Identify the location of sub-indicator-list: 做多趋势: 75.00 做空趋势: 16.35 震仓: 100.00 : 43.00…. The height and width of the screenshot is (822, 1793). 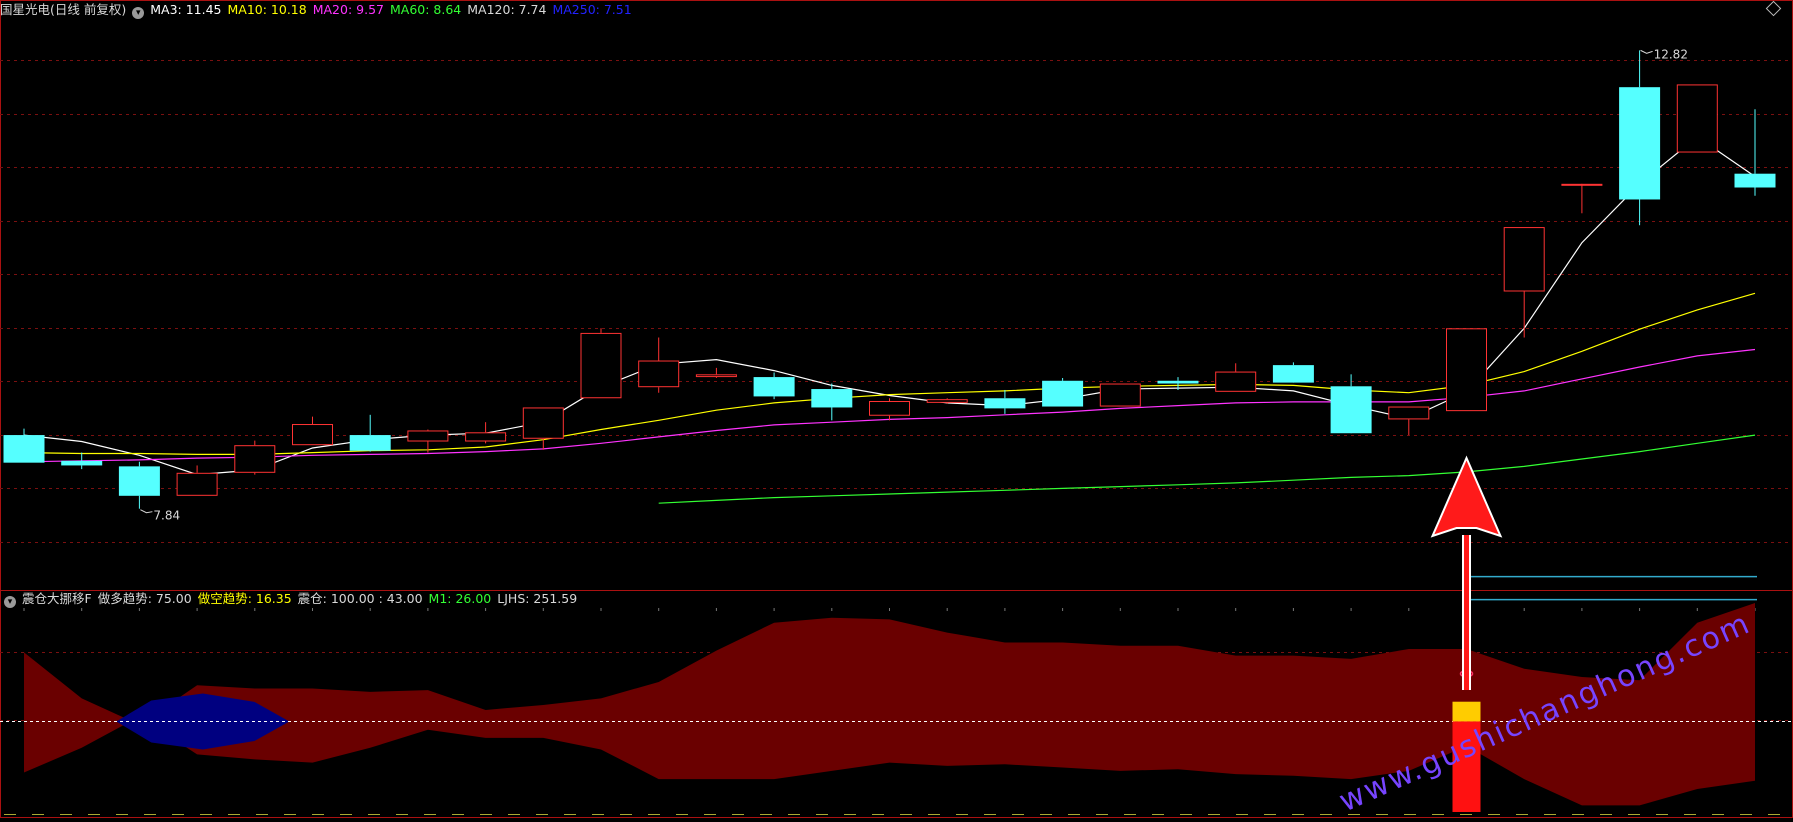
(340, 598).